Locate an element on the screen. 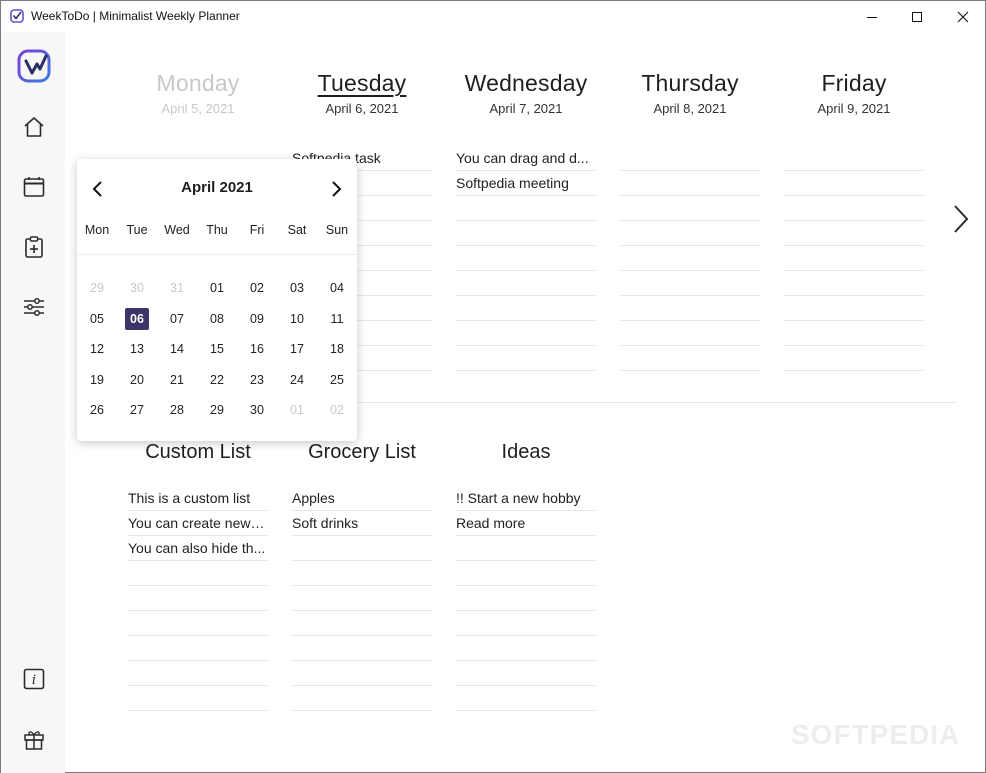 Image resolution: width=986 pixels, height=773 pixels. list-item: Apples is located at coordinates (362, 498).